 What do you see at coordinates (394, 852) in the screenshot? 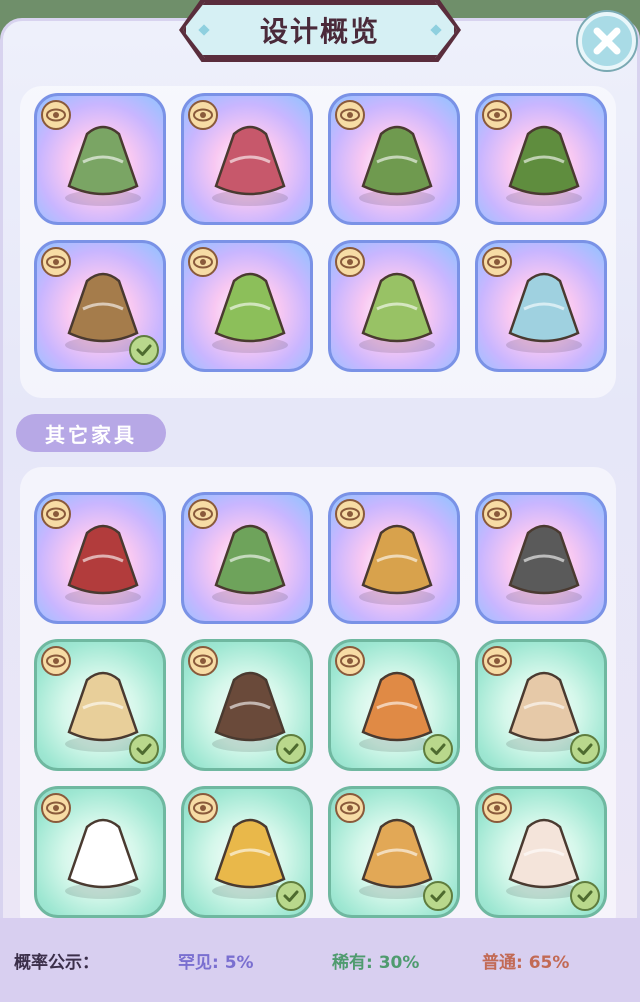
I see `furniture-card-bean-bag` at bounding box center [394, 852].